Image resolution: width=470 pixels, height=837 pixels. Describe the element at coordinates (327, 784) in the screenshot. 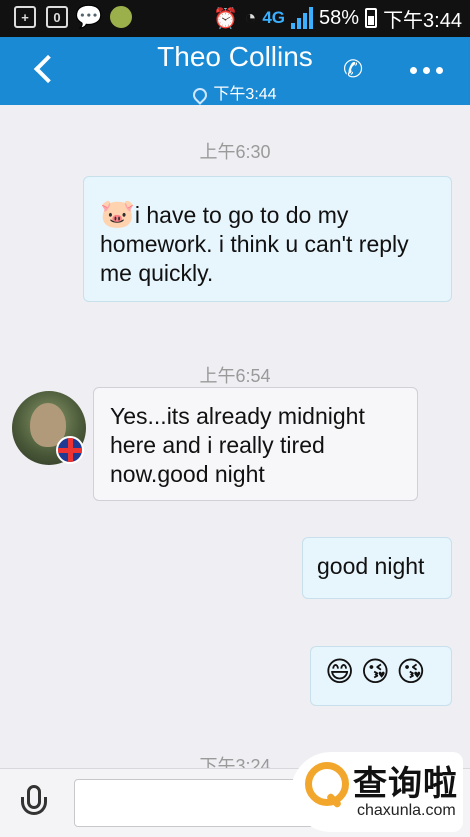

I see `search-logo-icon` at that location.